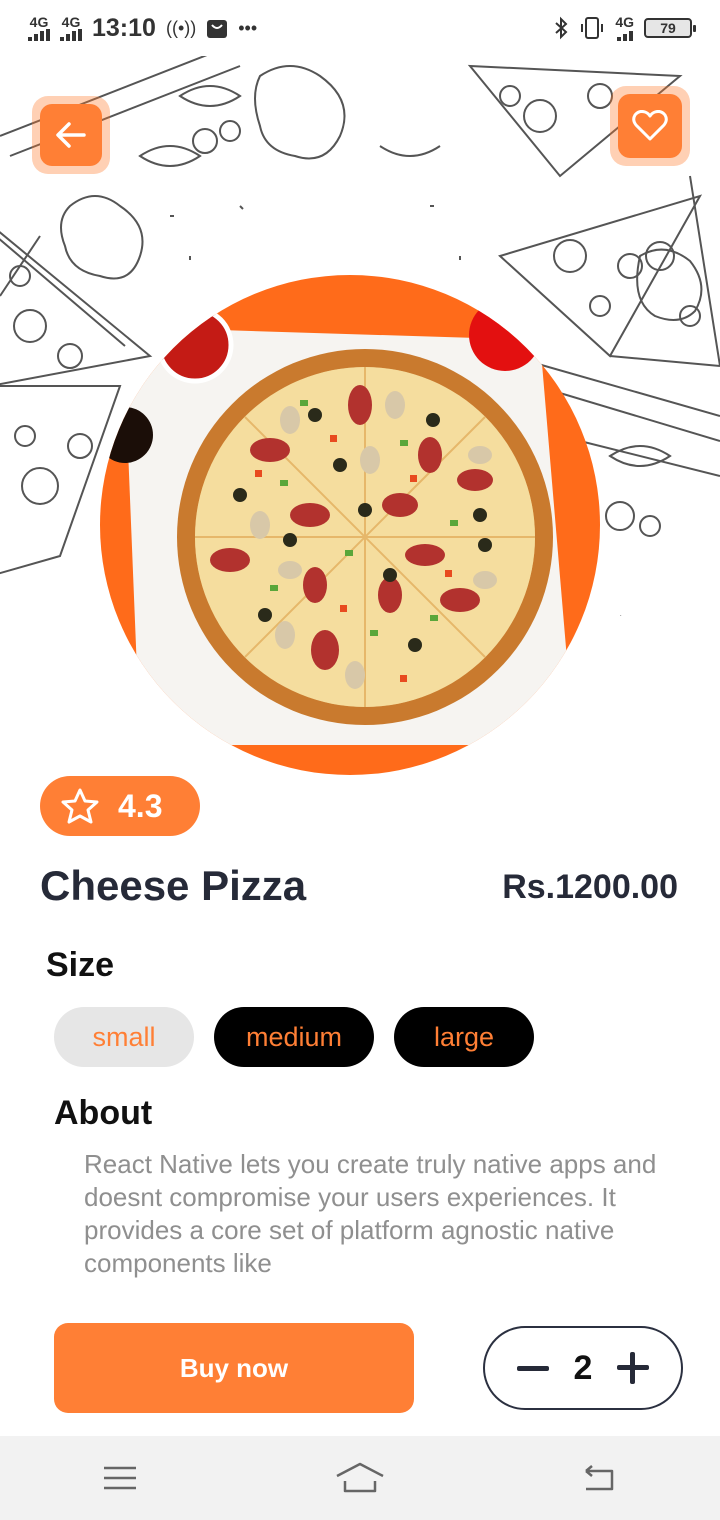 The image size is (720, 1520). I want to click on rating-badge: 4.3, so click(120, 806).